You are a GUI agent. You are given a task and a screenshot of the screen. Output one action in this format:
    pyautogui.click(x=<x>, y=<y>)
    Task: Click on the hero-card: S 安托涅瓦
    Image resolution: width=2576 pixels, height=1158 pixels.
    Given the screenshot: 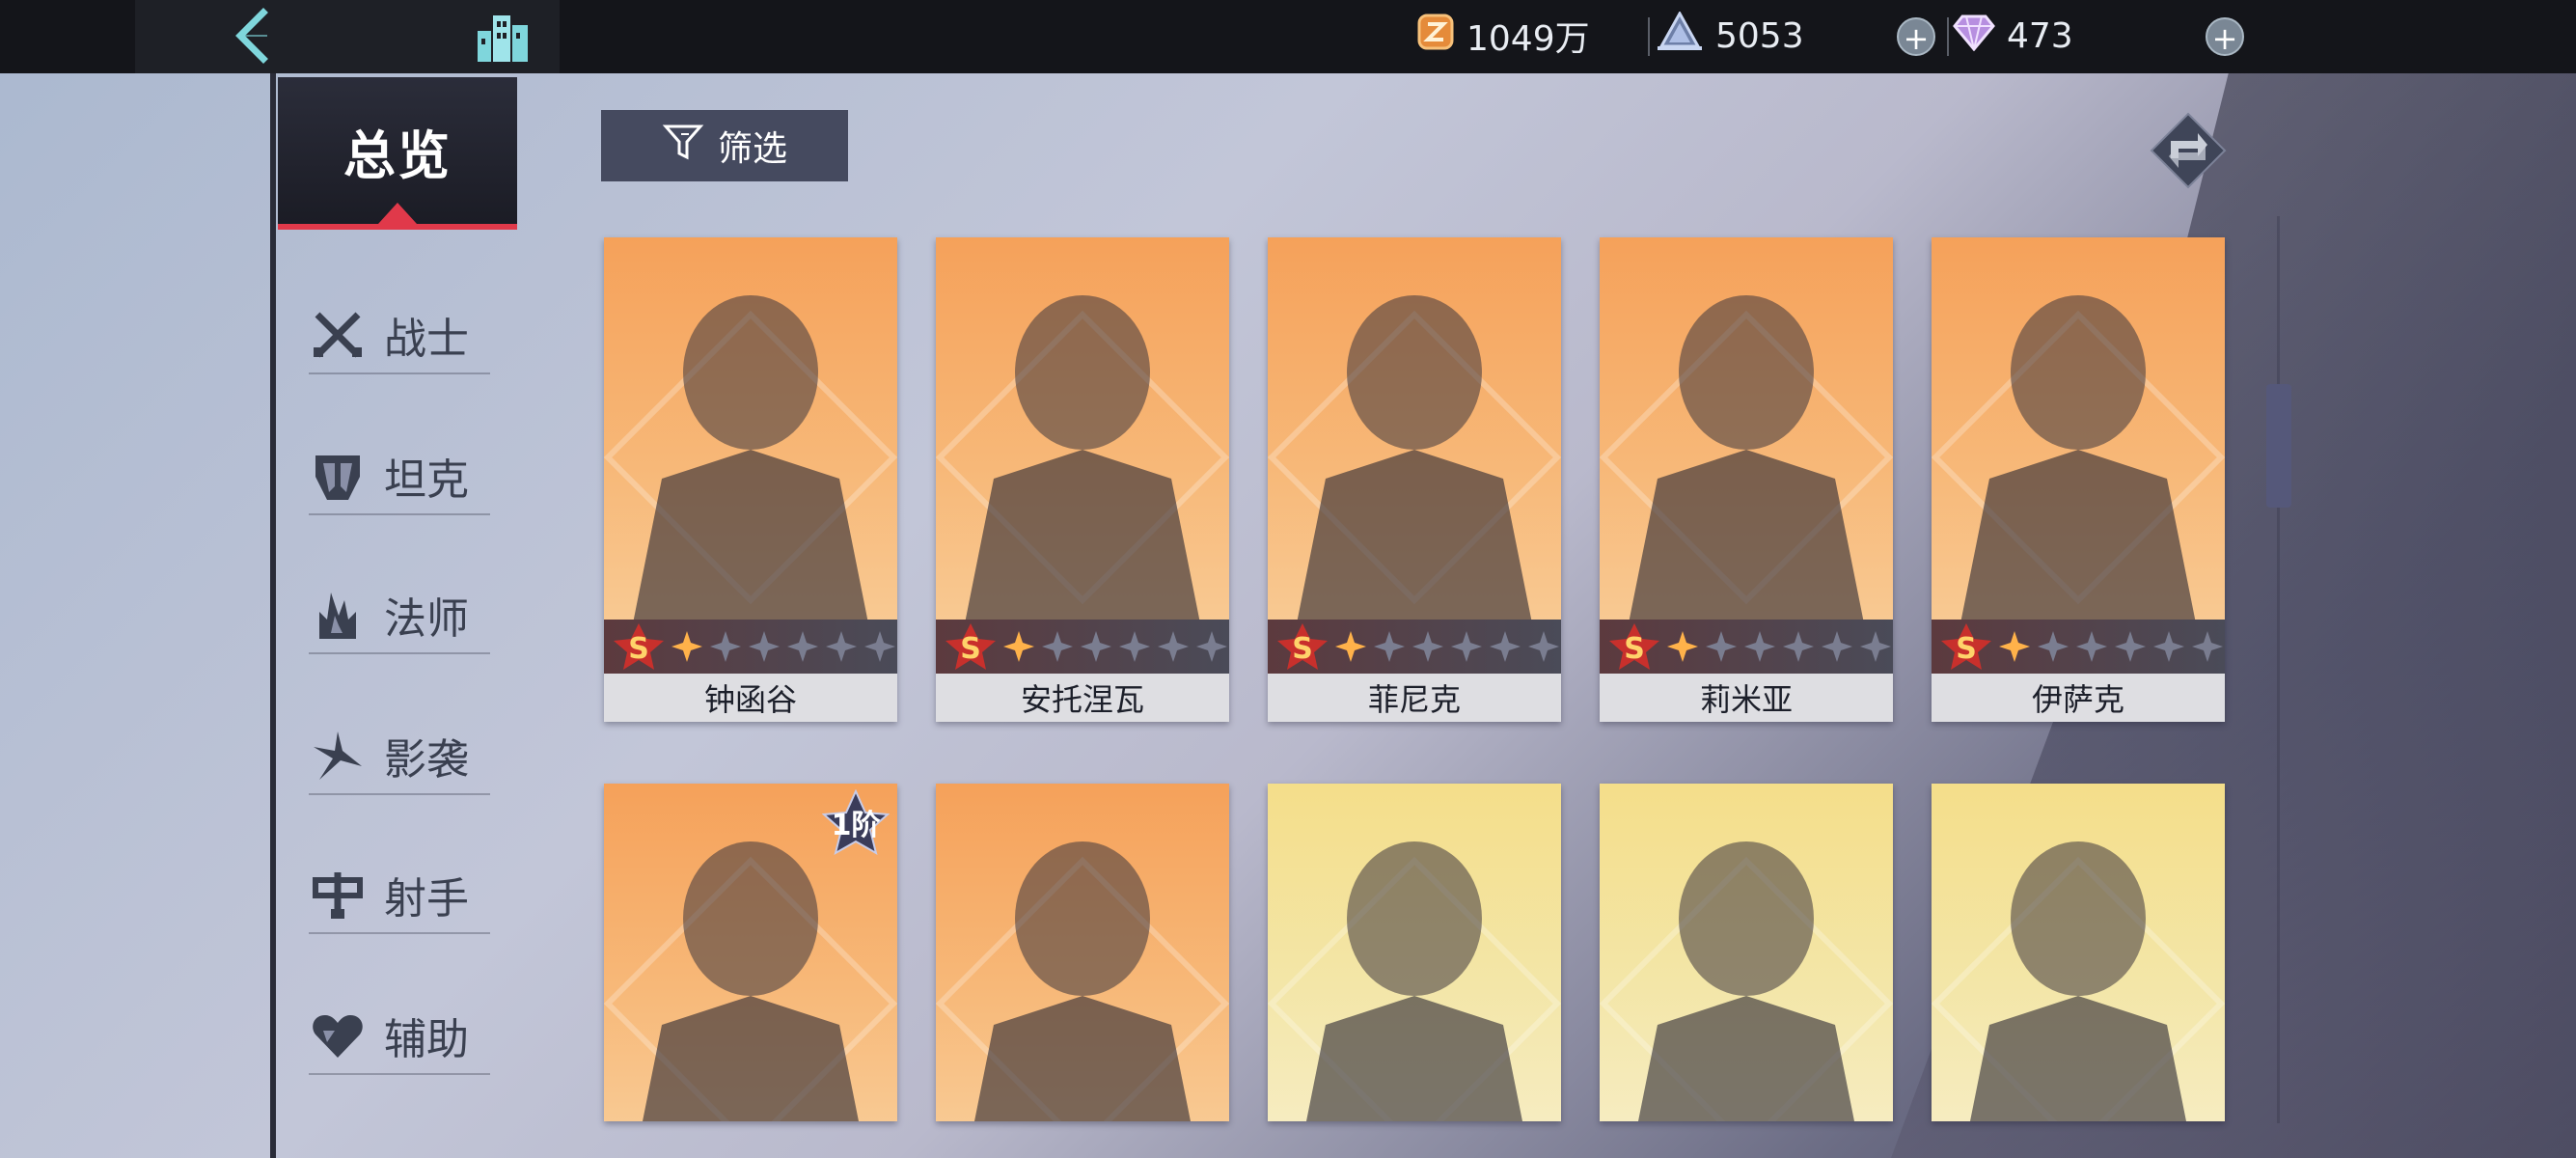 What is the action you would take?
    pyautogui.click(x=1082, y=479)
    